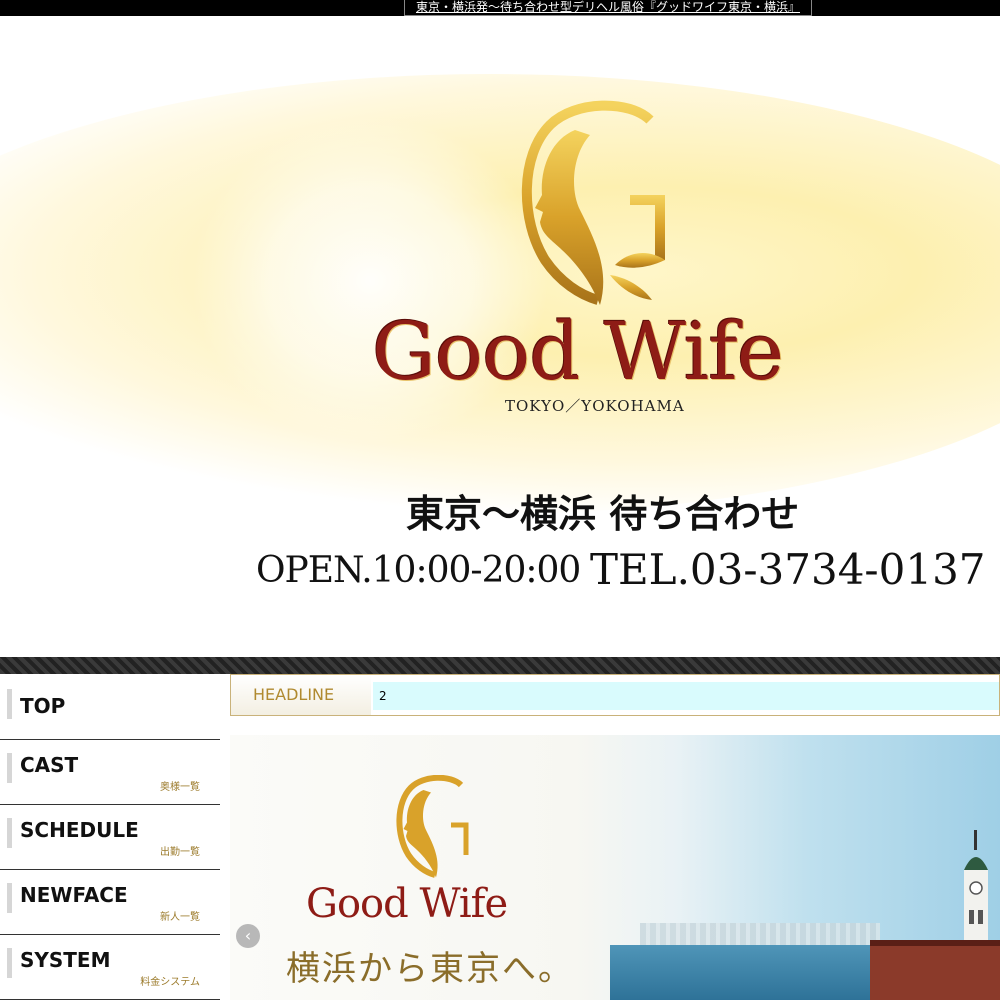 The width and height of the screenshot is (1000, 1000). I want to click on nav-item-sublabel: 料金システム, so click(170, 982).